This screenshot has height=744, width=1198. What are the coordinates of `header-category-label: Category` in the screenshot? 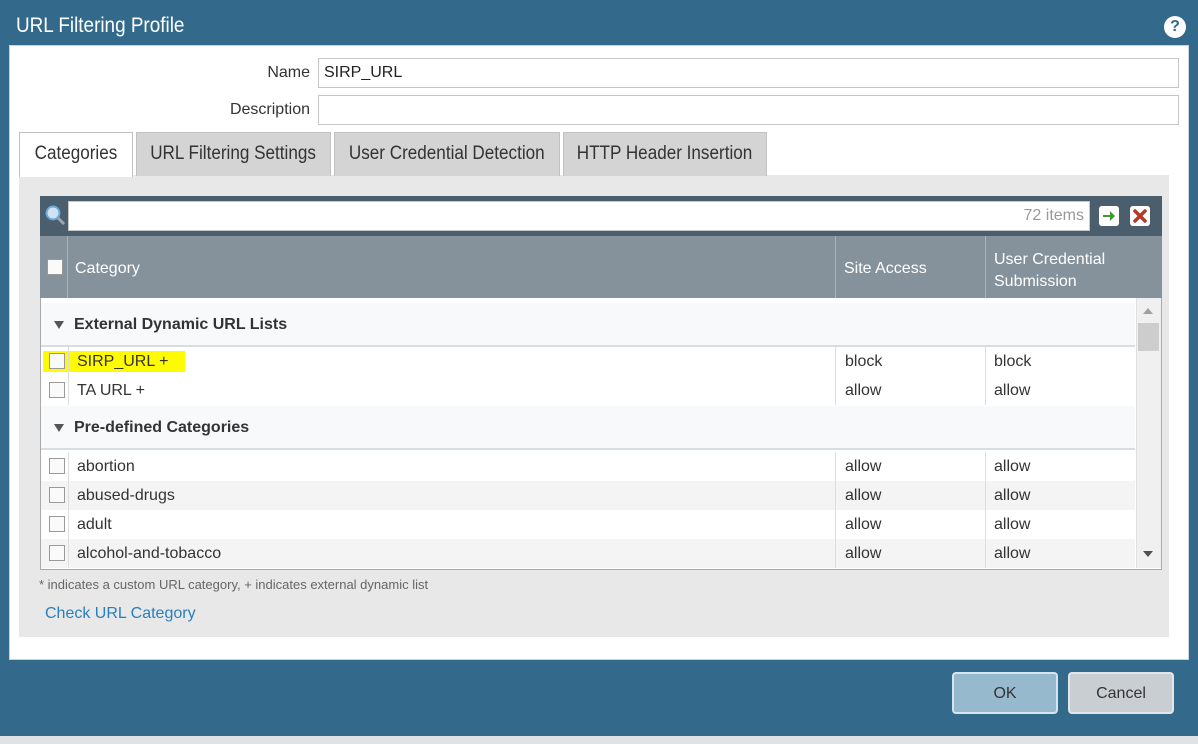 It's located at (107, 268).